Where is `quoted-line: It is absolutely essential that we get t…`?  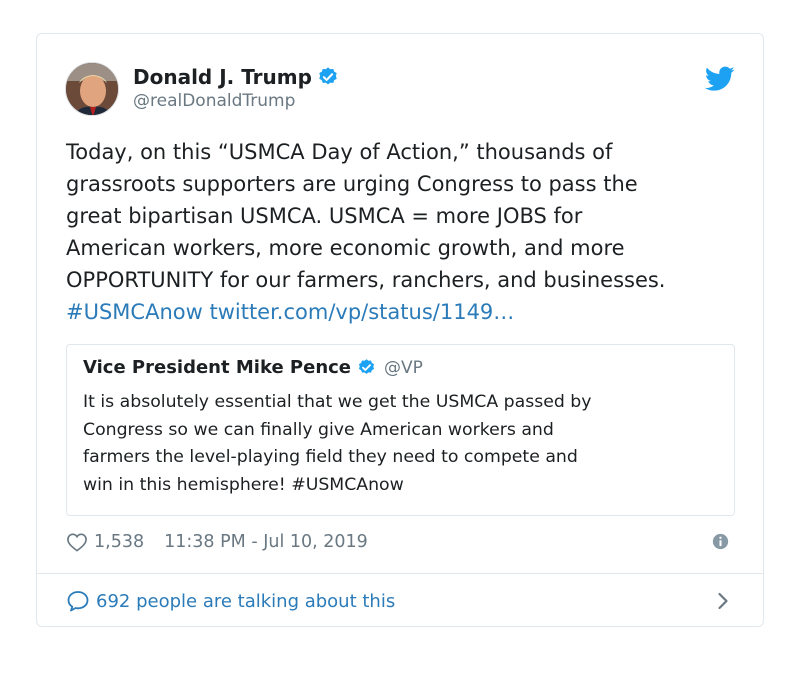 quoted-line: It is absolutely essential that we get t… is located at coordinates (337, 402).